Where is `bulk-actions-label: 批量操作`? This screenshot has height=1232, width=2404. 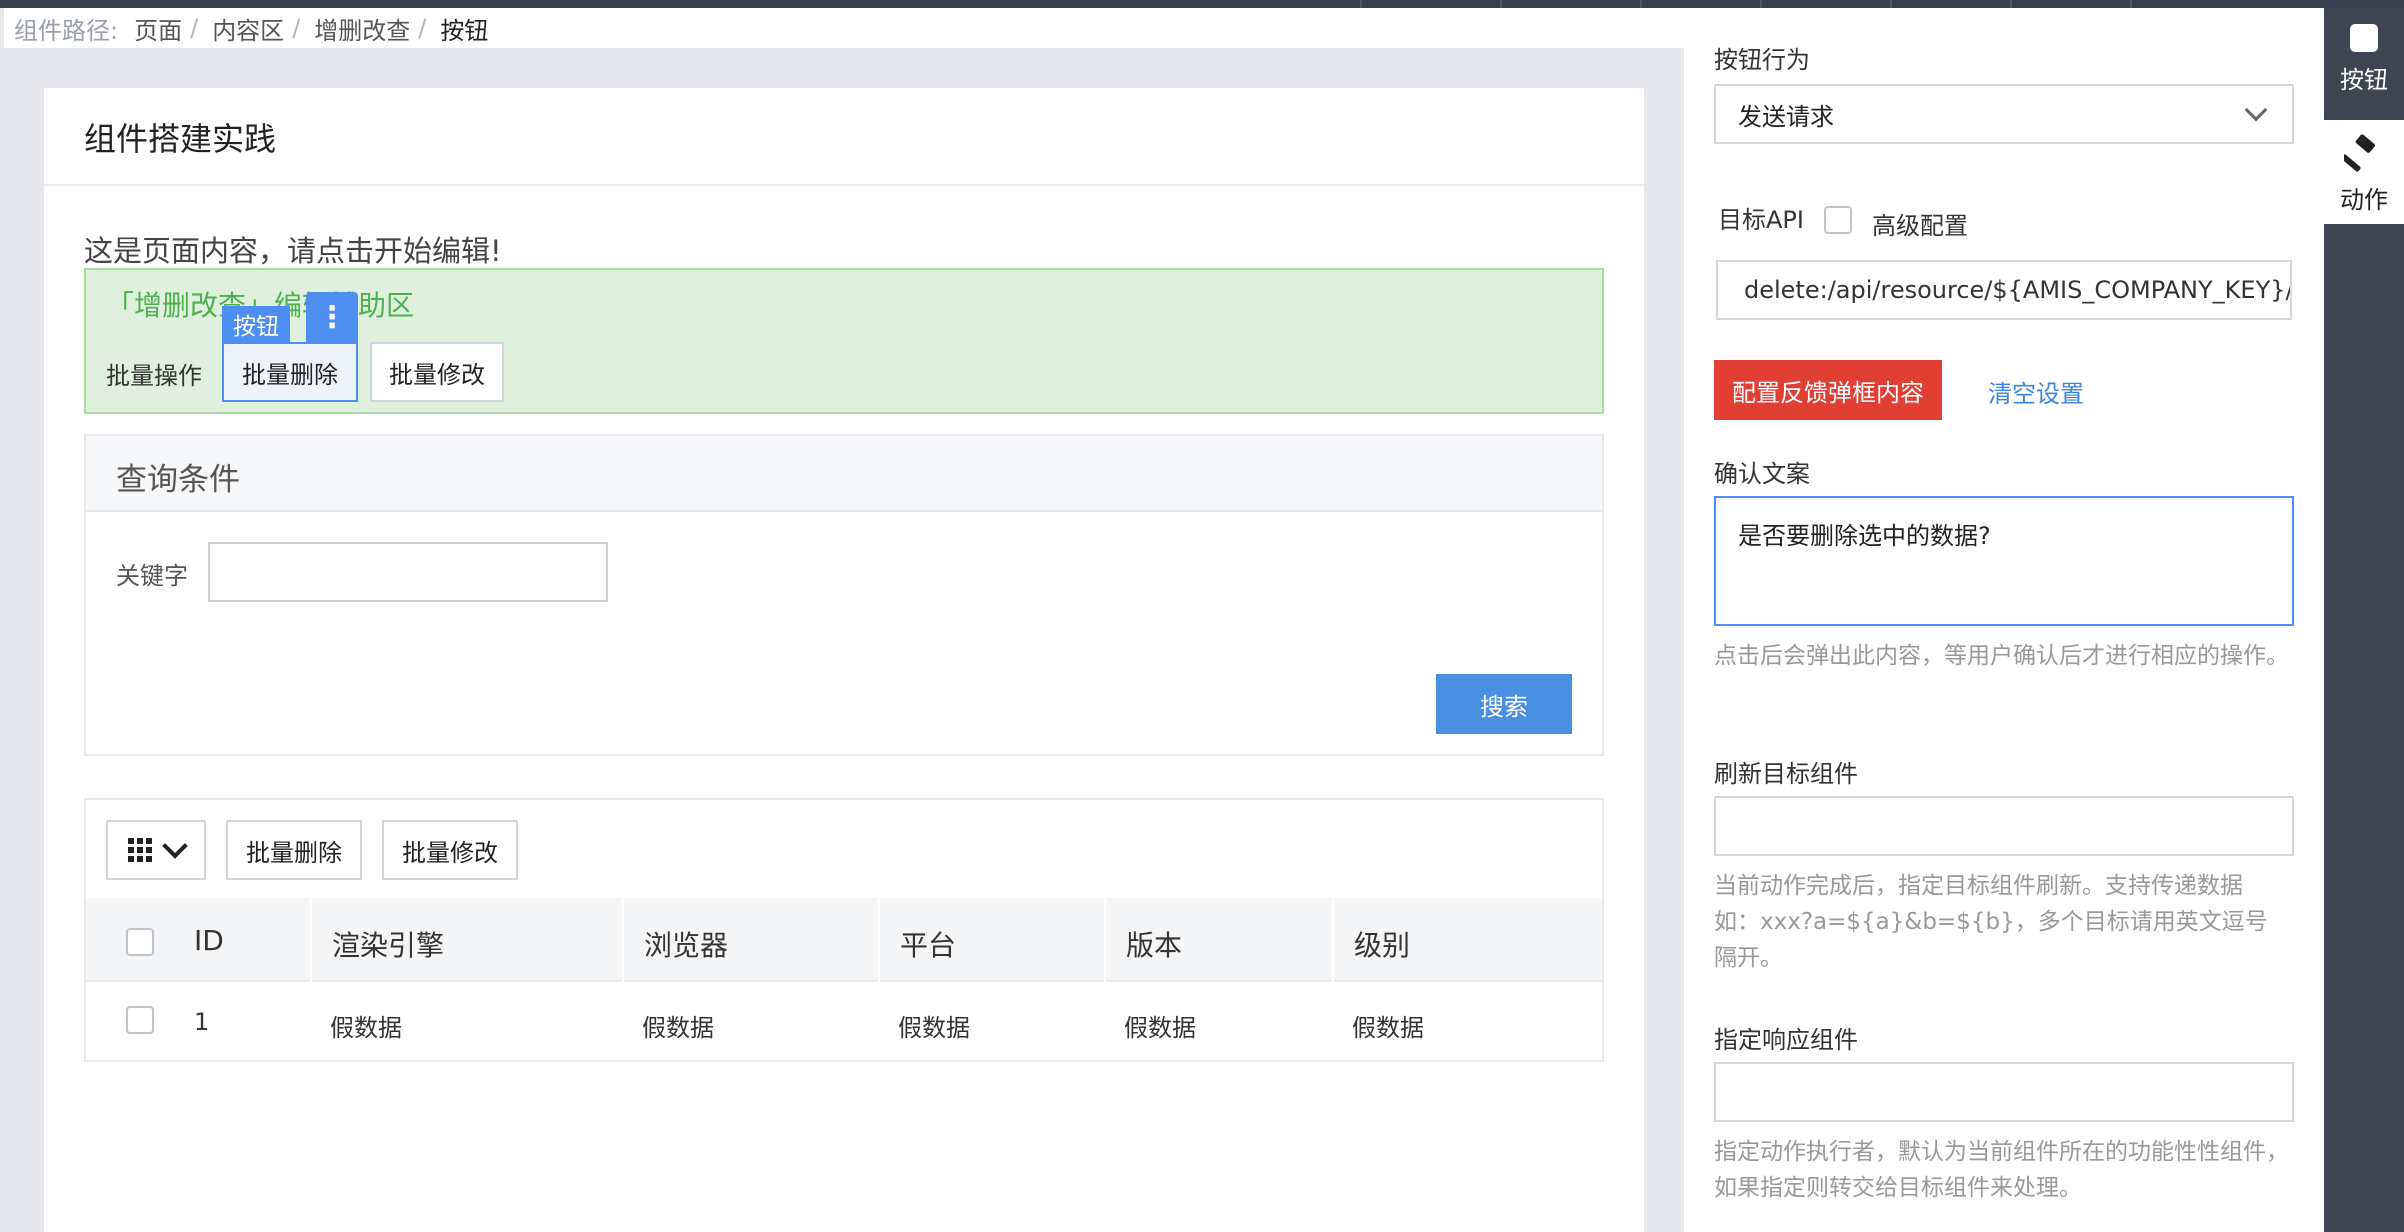
bulk-actions-label: 批量操作 is located at coordinates (154, 376).